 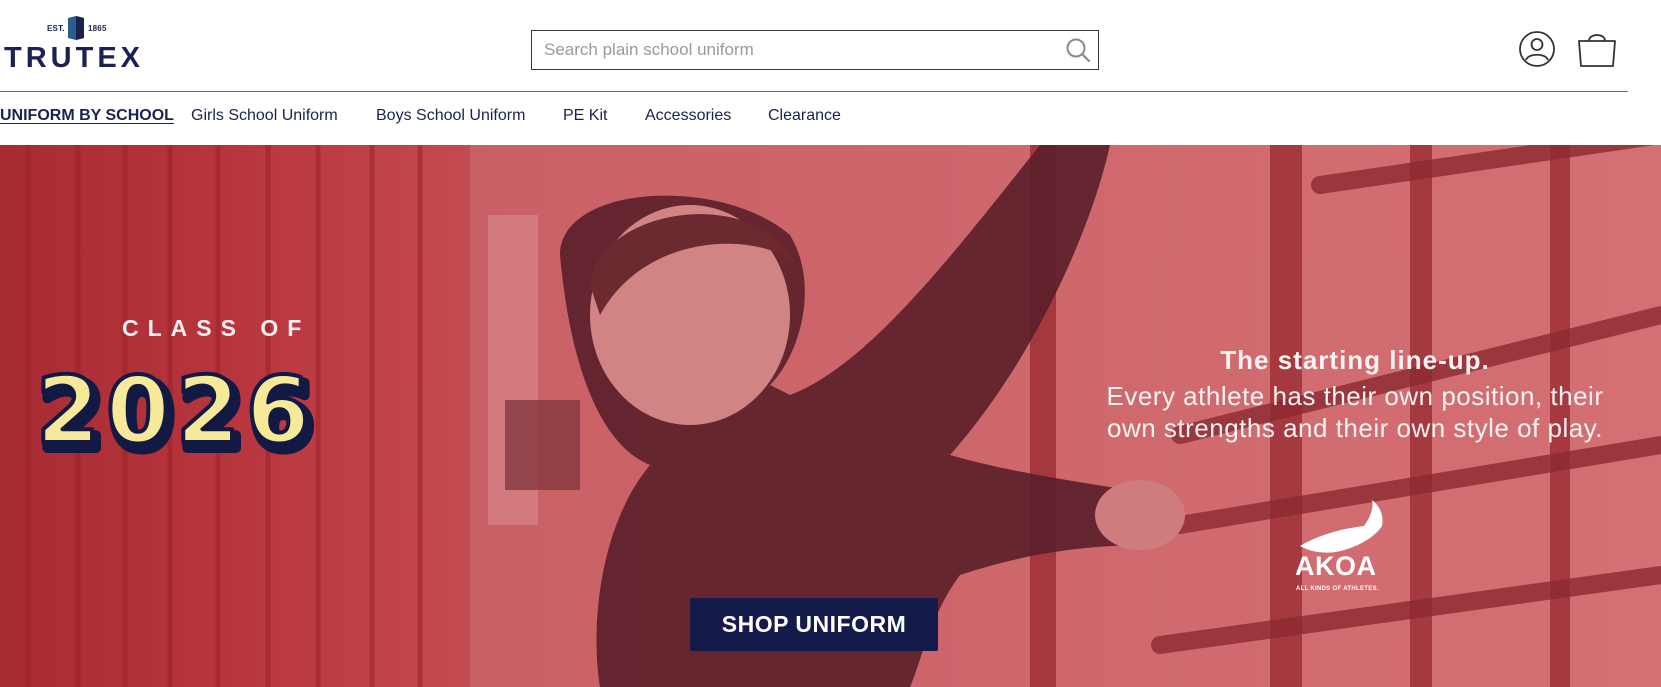 I want to click on account-icon, so click(x=1537, y=49).